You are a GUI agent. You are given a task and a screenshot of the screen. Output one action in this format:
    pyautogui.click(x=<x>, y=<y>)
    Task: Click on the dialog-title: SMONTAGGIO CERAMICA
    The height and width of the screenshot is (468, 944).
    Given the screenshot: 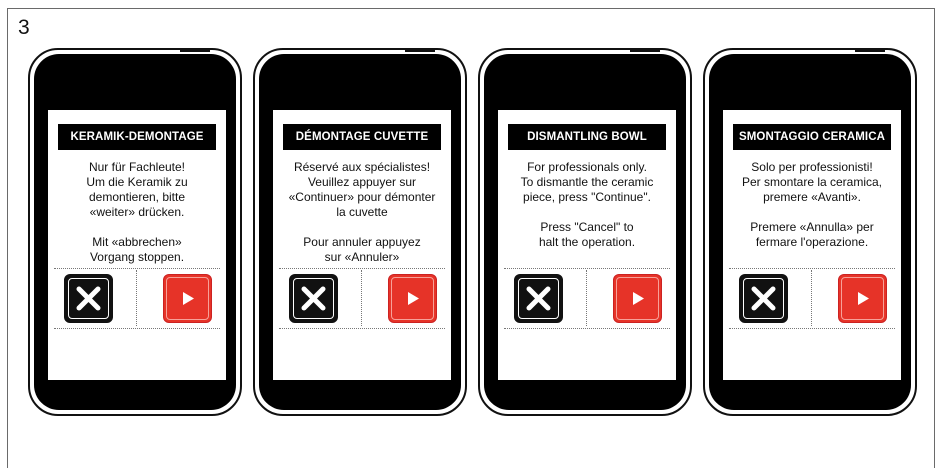 What is the action you would take?
    pyautogui.click(x=812, y=137)
    